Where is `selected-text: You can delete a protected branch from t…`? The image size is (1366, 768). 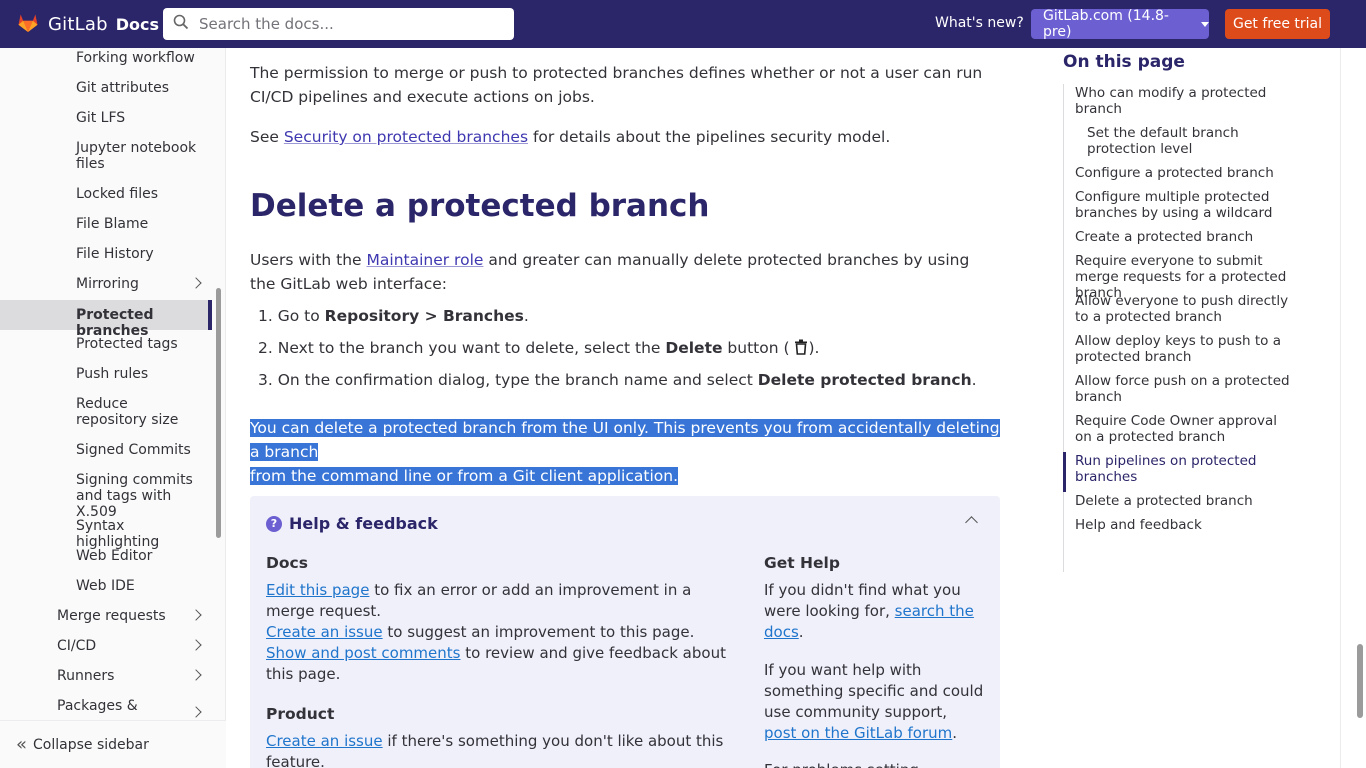
selected-text: You can delete a protected branch from t… is located at coordinates (625, 440).